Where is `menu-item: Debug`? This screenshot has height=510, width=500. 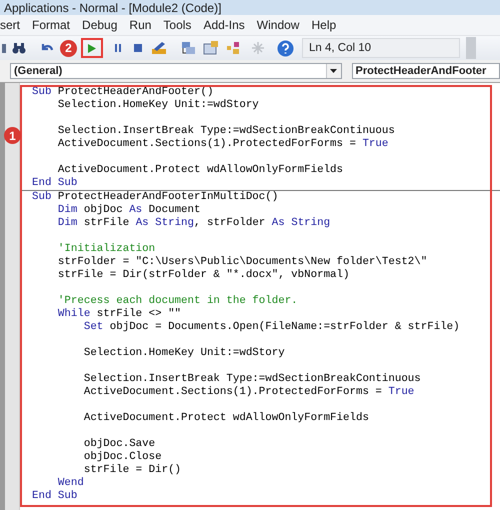 menu-item: Debug is located at coordinates (100, 25).